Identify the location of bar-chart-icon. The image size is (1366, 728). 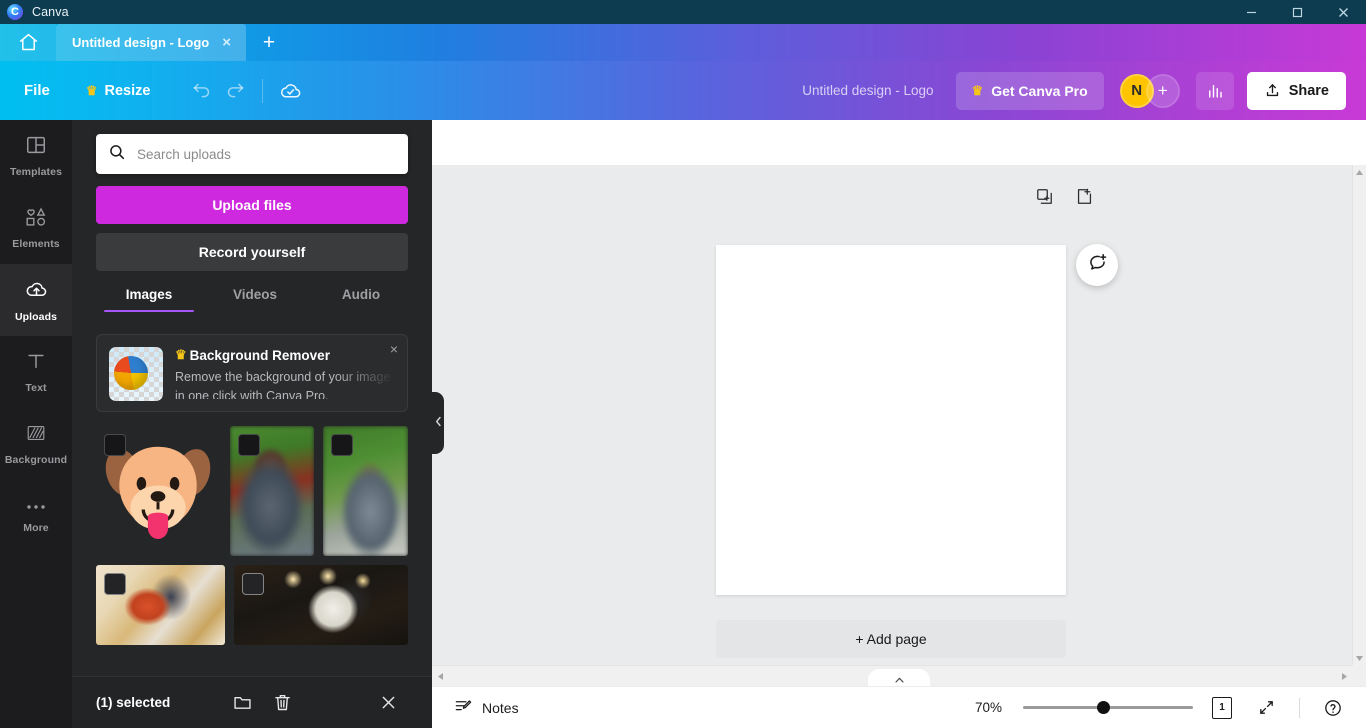
(1214, 90).